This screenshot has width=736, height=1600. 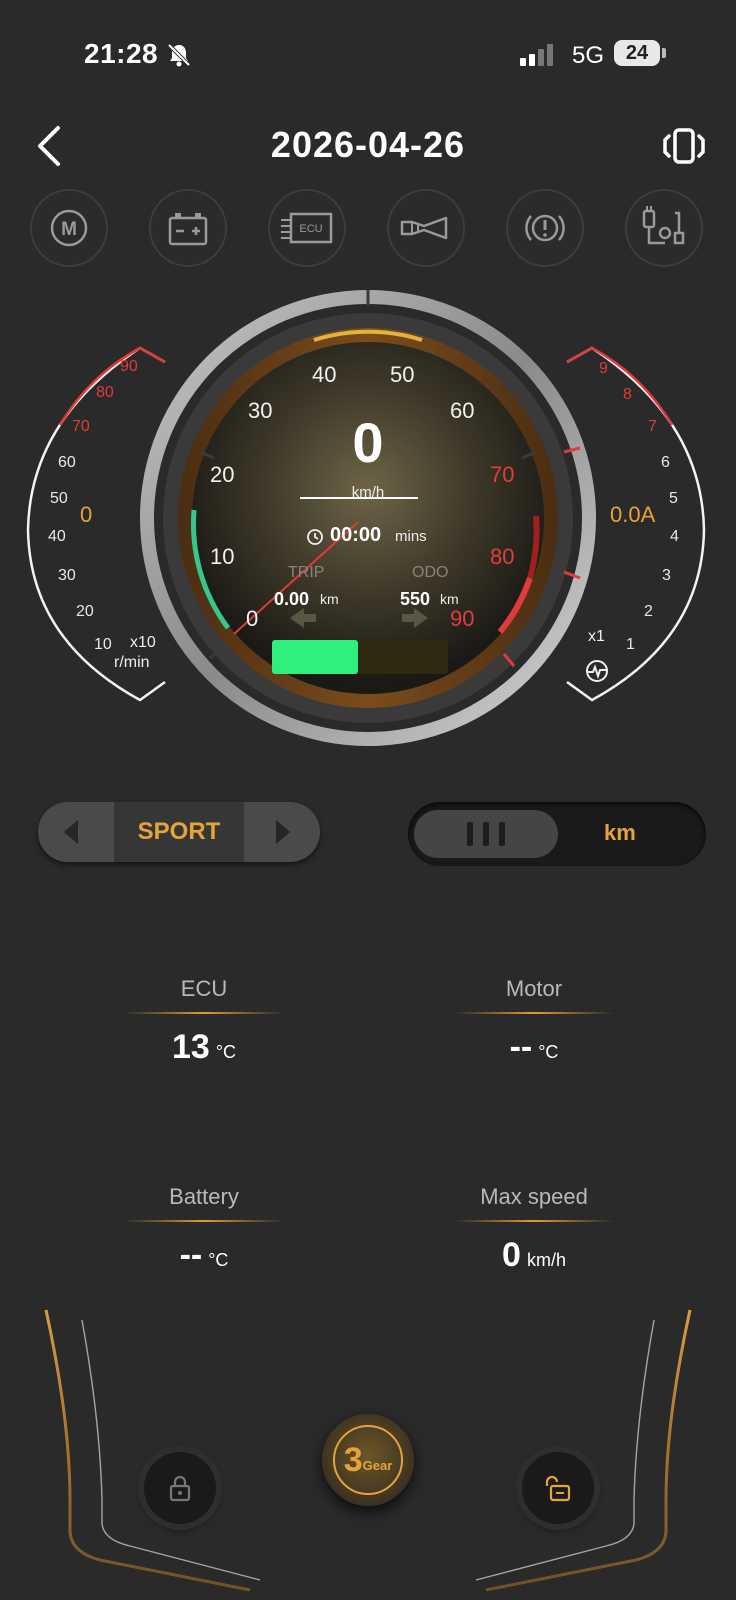 I want to click on charger-button, so click(x=664, y=228).